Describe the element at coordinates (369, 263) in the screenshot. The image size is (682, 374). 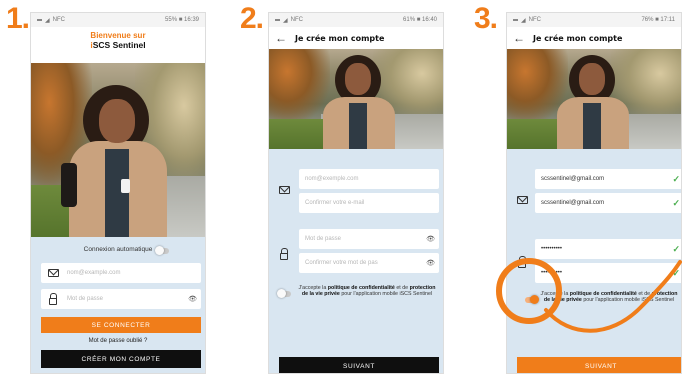
I see `confirm-password-field: Confirmer votre mot de pas 👁` at that location.